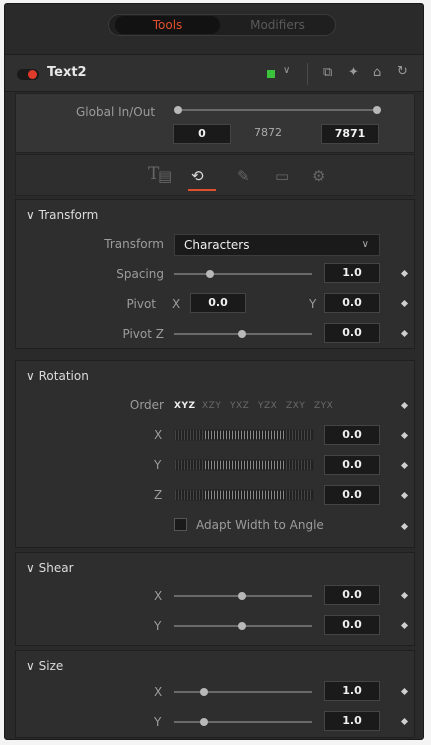 This screenshot has height=745, width=431. Describe the element at coordinates (62, 215) in the screenshot. I see `transform-header: ∨ Transform` at that location.